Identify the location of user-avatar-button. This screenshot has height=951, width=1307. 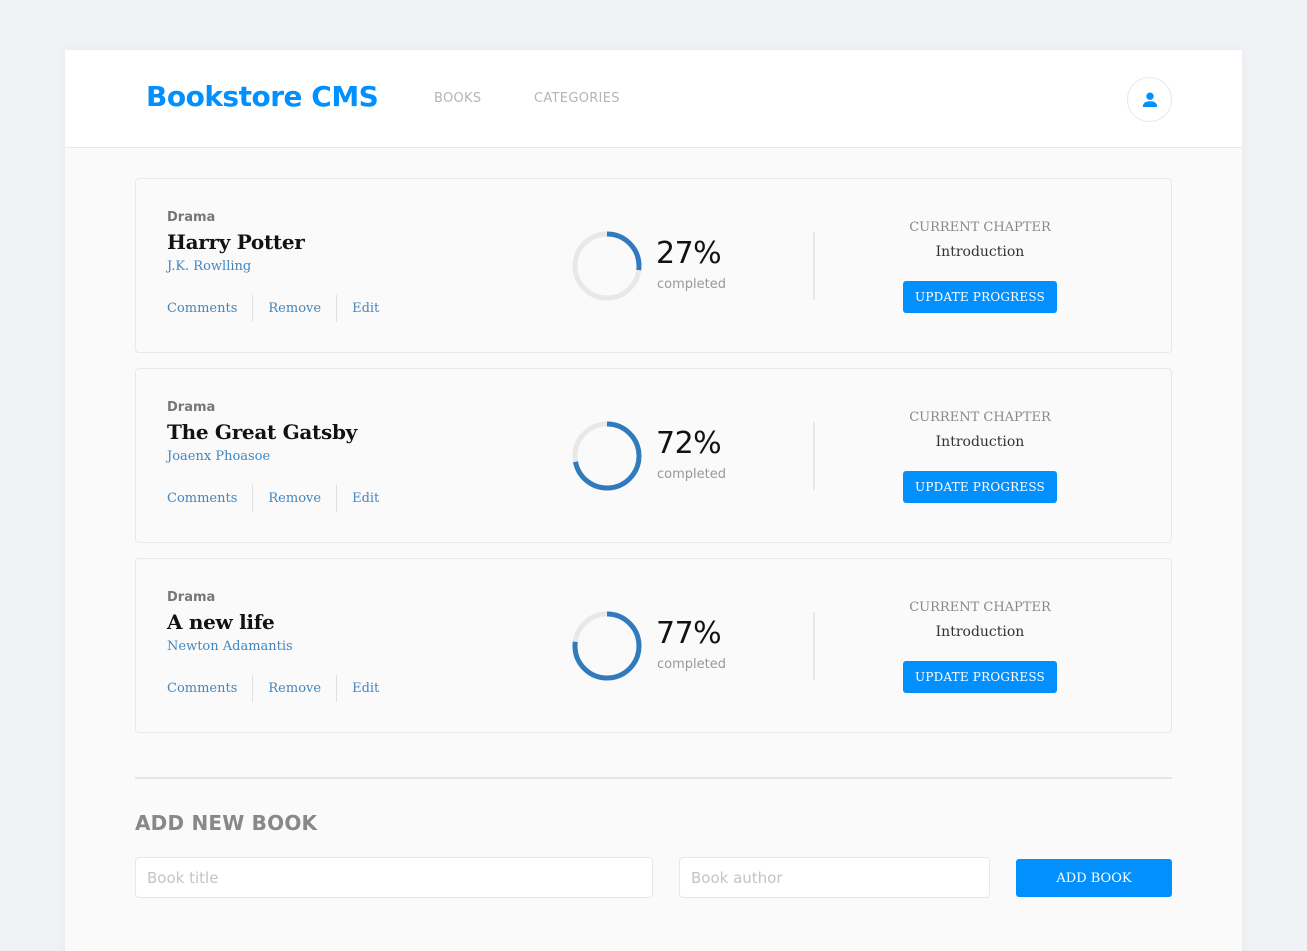
(1149, 99).